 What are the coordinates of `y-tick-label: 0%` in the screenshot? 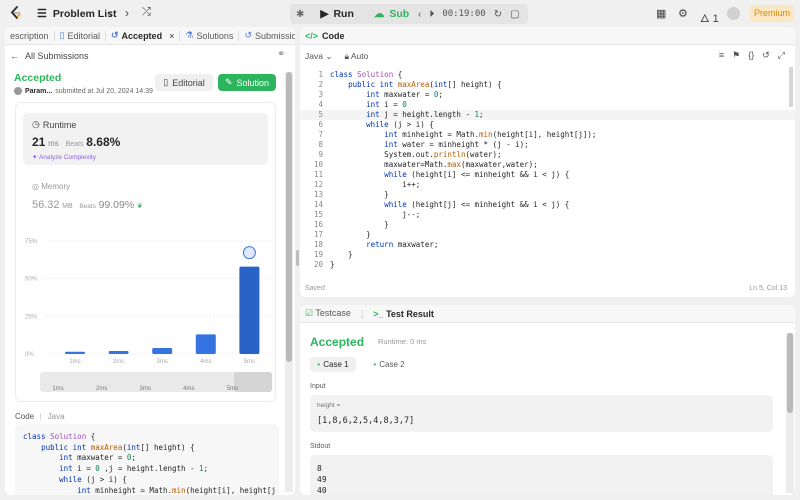 It's located at (29, 355).